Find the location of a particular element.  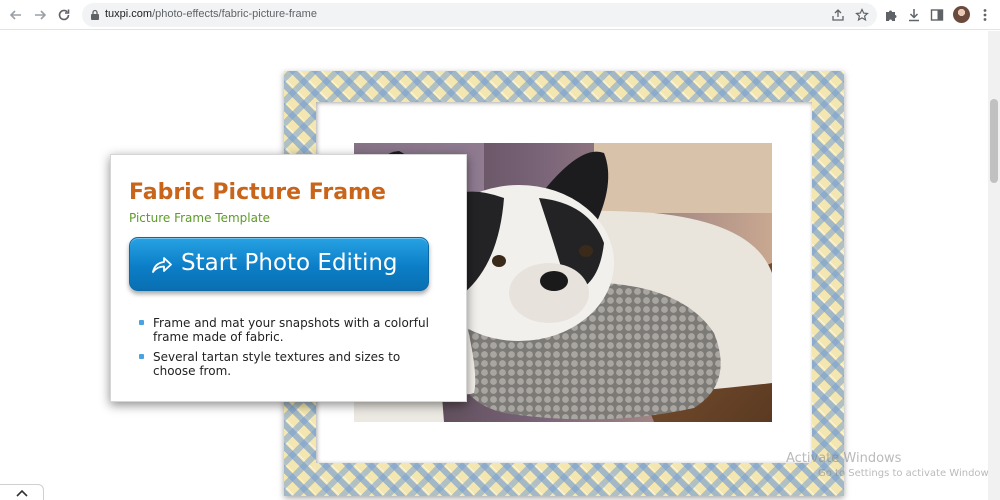

back-button is located at coordinates (16, 15).